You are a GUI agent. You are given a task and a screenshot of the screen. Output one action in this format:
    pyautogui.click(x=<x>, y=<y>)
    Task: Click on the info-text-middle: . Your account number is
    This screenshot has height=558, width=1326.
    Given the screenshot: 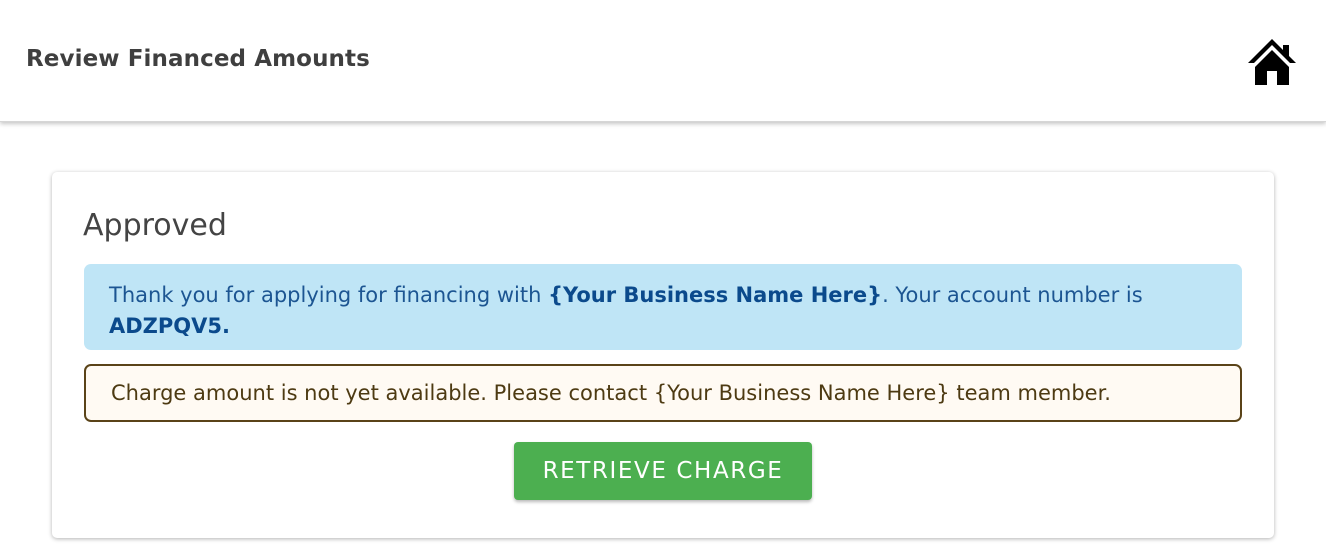 What is the action you would take?
    pyautogui.click(x=1012, y=295)
    